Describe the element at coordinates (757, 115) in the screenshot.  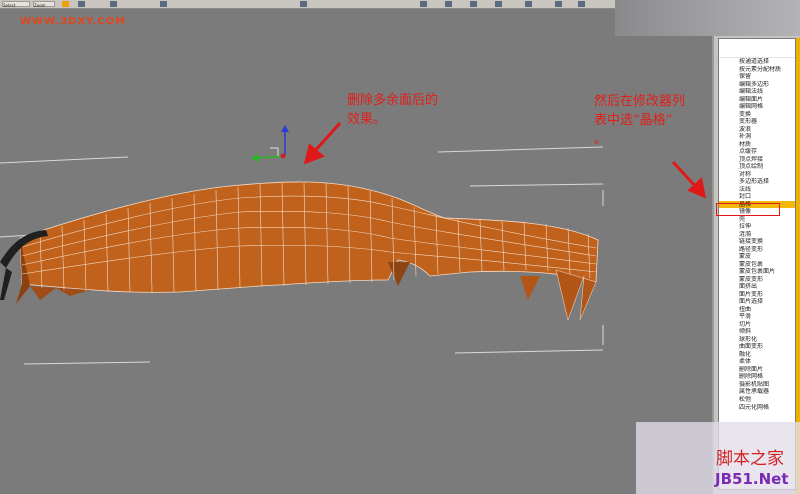
I see `modifier-item: 变换` at that location.